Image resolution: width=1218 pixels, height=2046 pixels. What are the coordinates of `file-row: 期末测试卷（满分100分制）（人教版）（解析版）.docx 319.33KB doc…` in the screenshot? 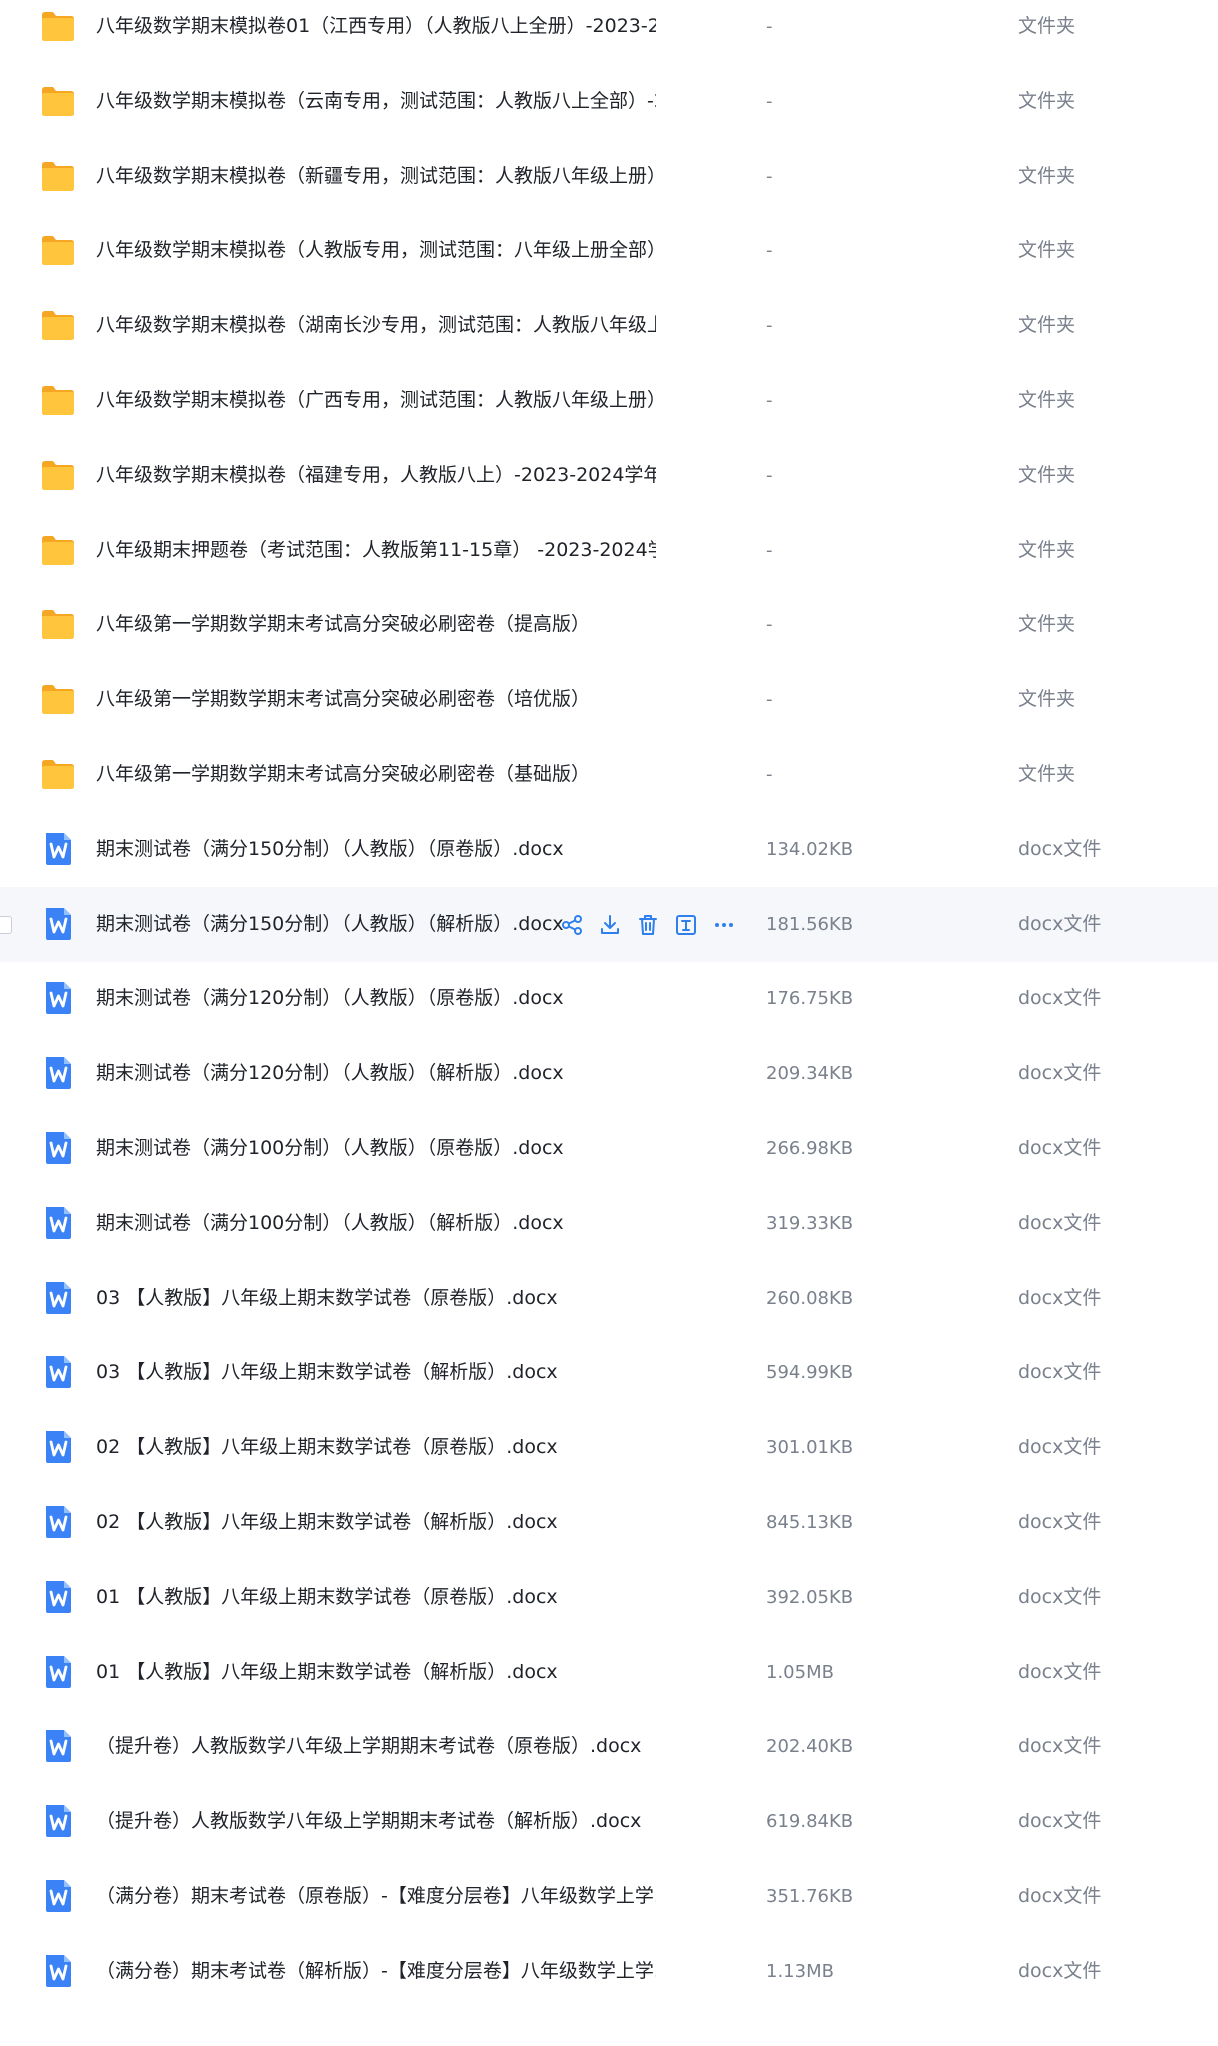 It's located at (609, 1223).